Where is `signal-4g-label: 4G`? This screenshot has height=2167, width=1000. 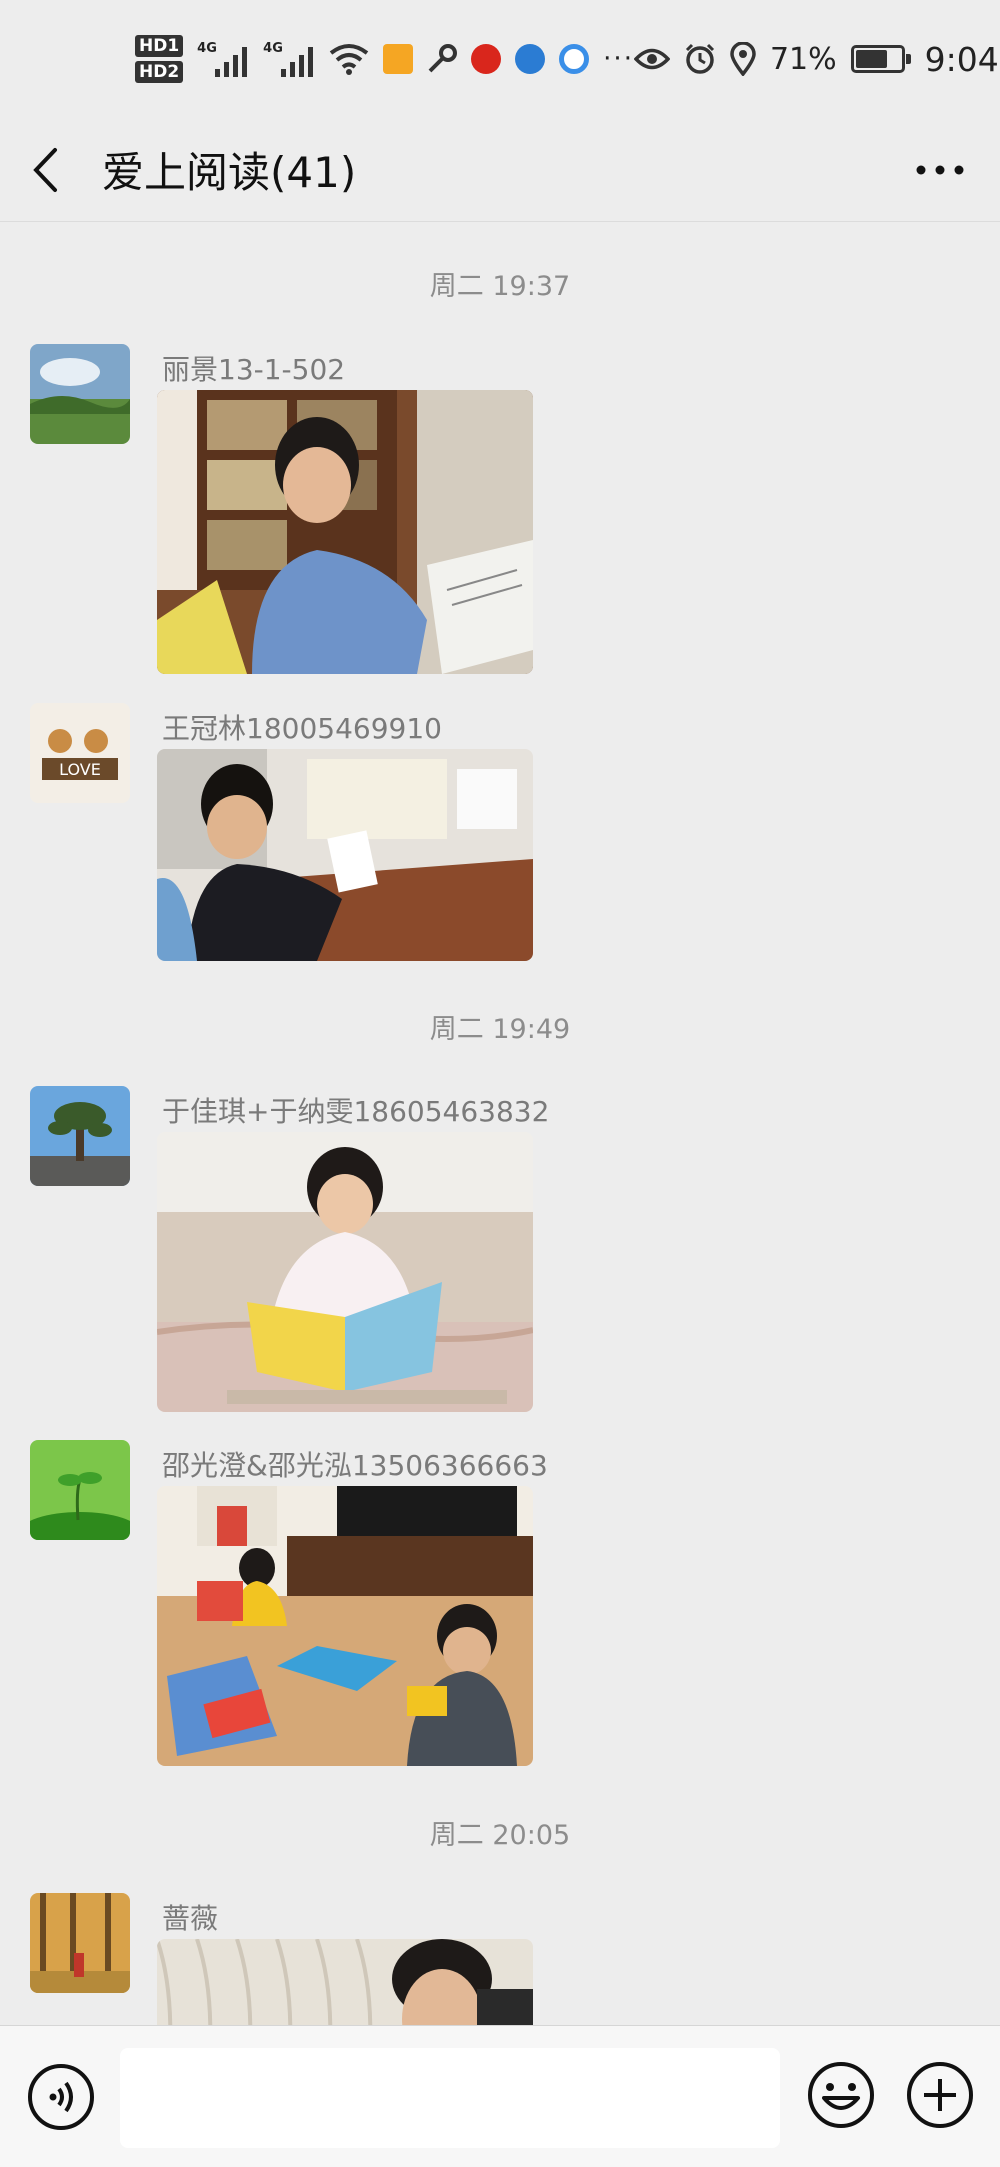
signal-4g-label: 4G is located at coordinates (207, 48).